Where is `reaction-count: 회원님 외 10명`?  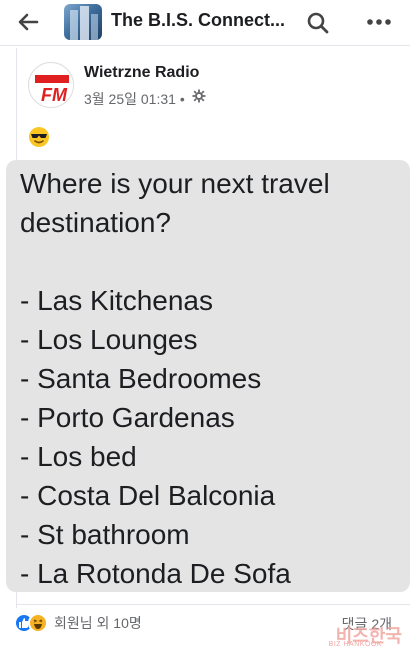
reaction-count: 회원님 외 10명 is located at coordinates (98, 623).